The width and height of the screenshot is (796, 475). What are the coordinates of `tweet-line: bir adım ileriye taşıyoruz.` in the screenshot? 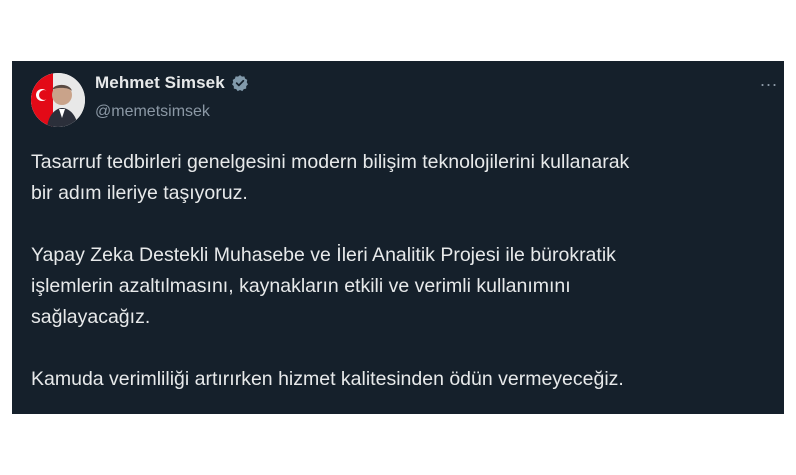 It's located at (139, 193).